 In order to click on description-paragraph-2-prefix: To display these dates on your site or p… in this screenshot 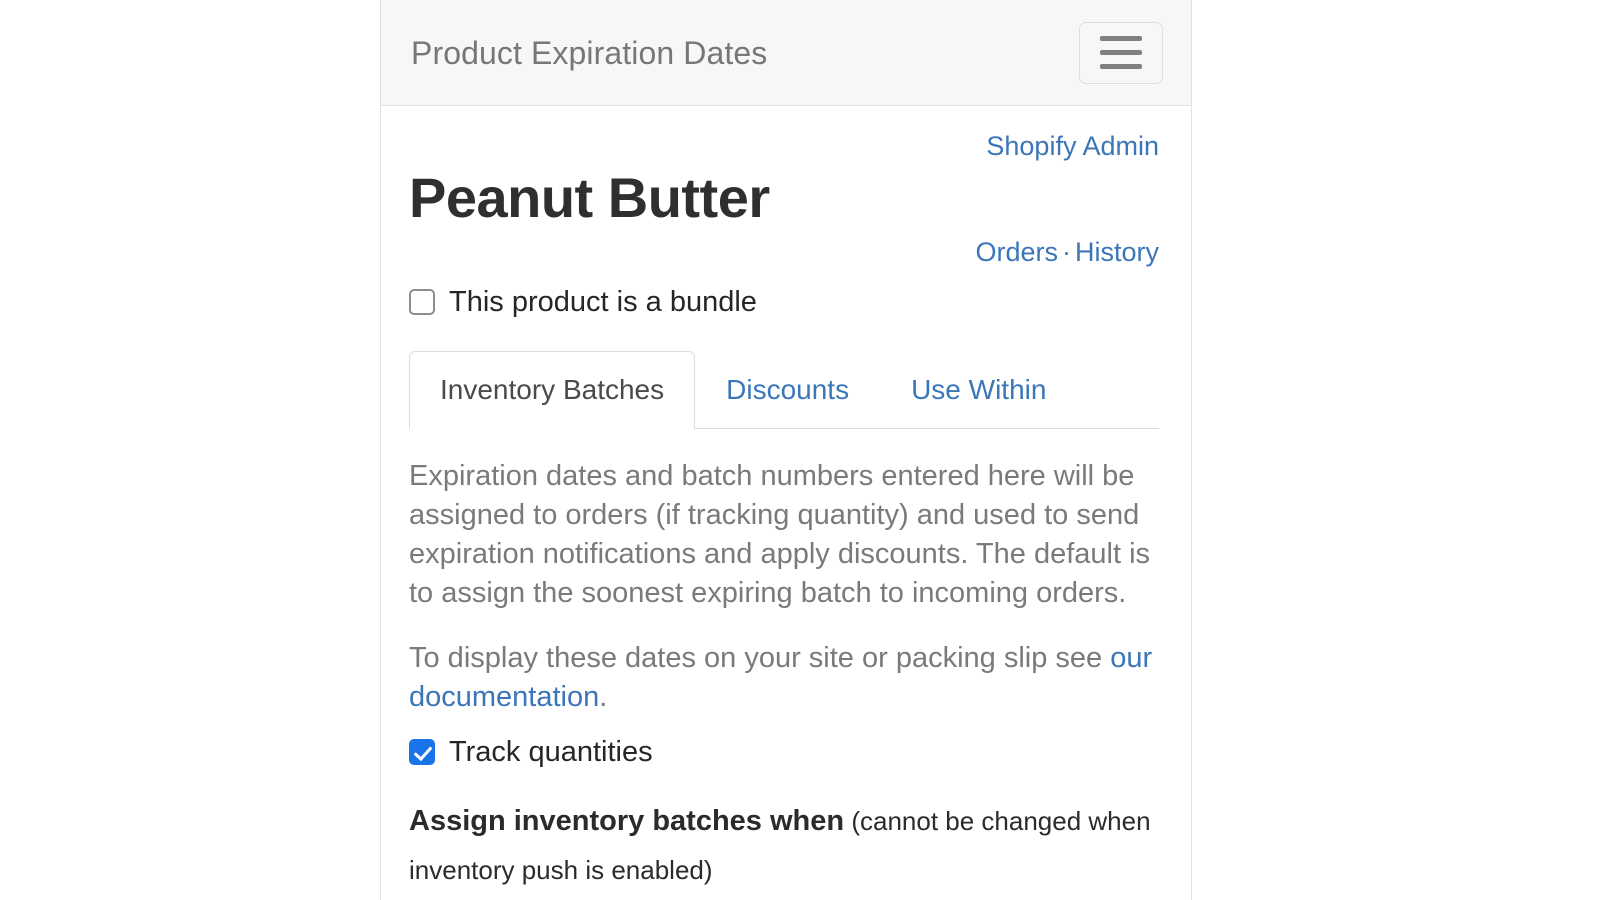, I will do `click(760, 658)`.